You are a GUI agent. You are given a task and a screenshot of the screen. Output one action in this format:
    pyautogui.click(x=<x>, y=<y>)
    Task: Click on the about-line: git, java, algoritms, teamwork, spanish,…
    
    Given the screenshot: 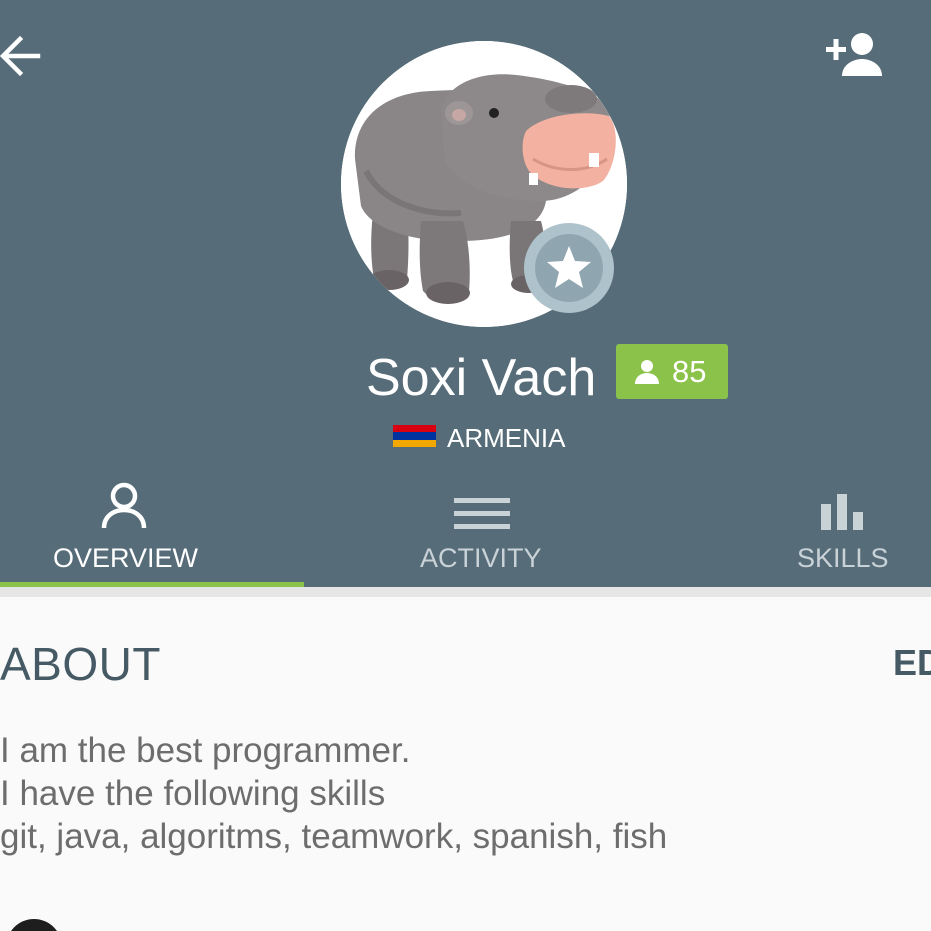 What is the action you would take?
    pyautogui.click(x=334, y=836)
    